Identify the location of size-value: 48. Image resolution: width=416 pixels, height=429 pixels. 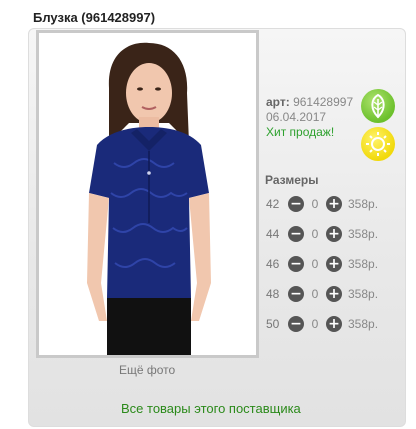
(273, 294).